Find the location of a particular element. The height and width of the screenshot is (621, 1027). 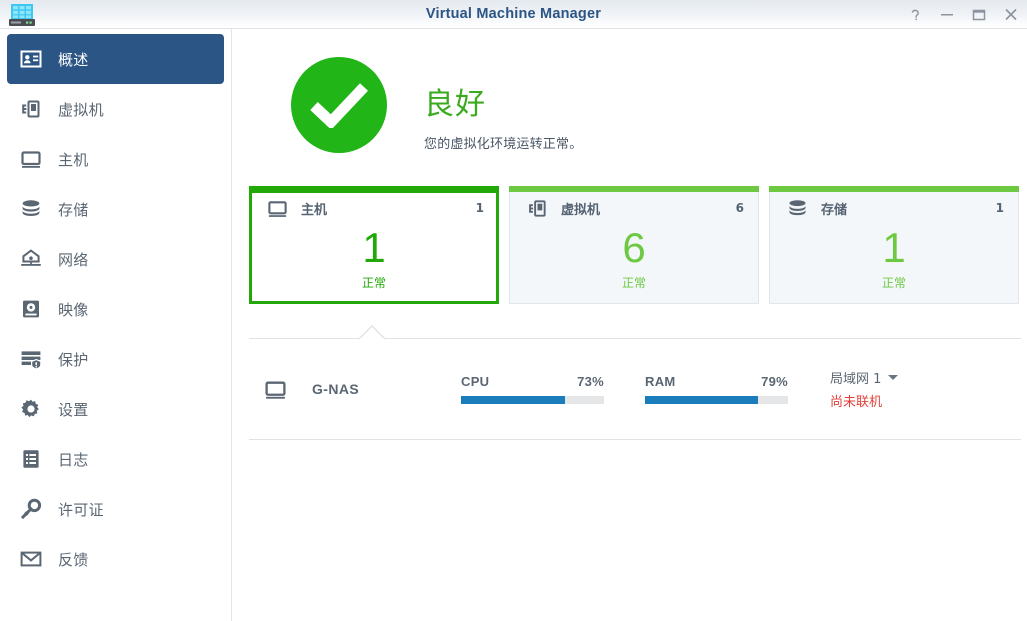

card-title: 主机 is located at coordinates (314, 210).